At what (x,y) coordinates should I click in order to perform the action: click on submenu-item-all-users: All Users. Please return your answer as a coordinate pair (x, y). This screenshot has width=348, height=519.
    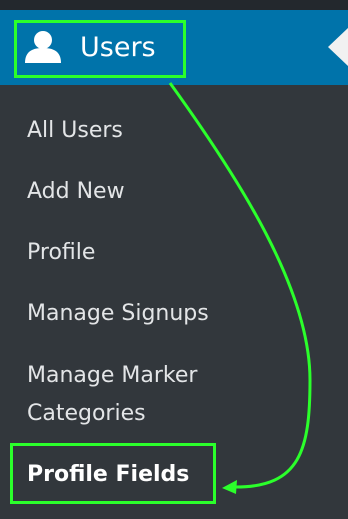
    Looking at the image, I should click on (75, 131).